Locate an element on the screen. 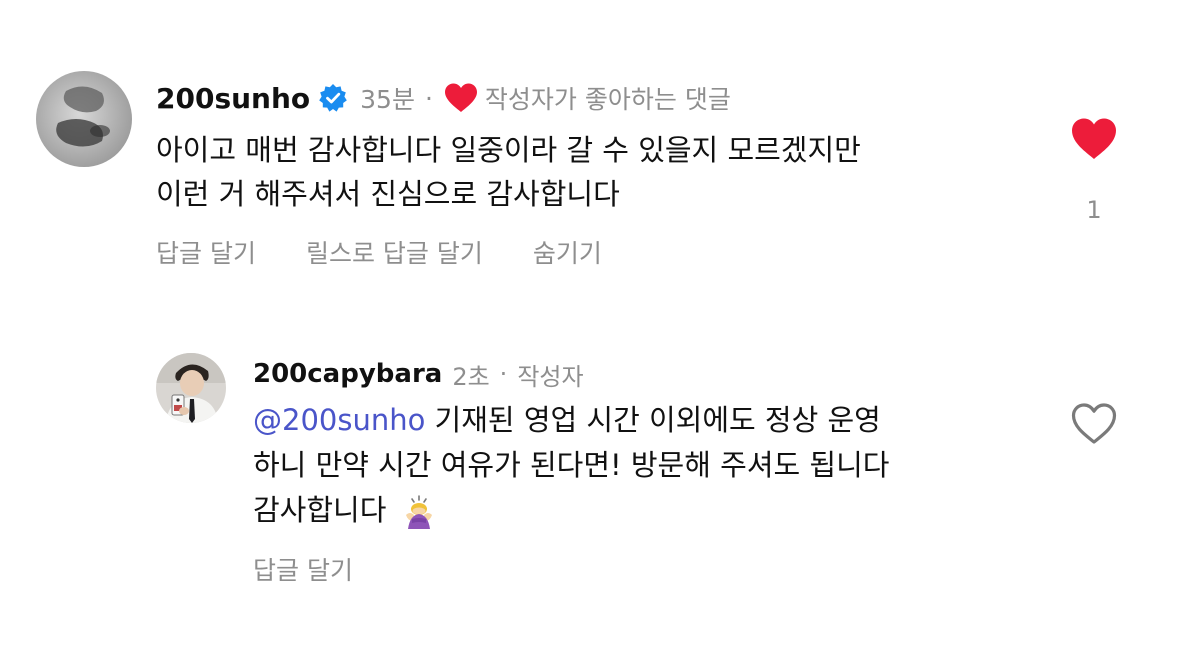  avatar-200sunho is located at coordinates (84, 119).